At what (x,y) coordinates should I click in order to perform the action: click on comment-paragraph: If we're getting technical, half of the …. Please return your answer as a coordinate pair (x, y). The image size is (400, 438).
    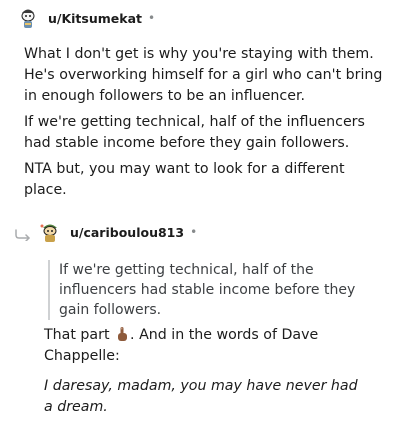
    Looking at the image, I should click on (194, 132).